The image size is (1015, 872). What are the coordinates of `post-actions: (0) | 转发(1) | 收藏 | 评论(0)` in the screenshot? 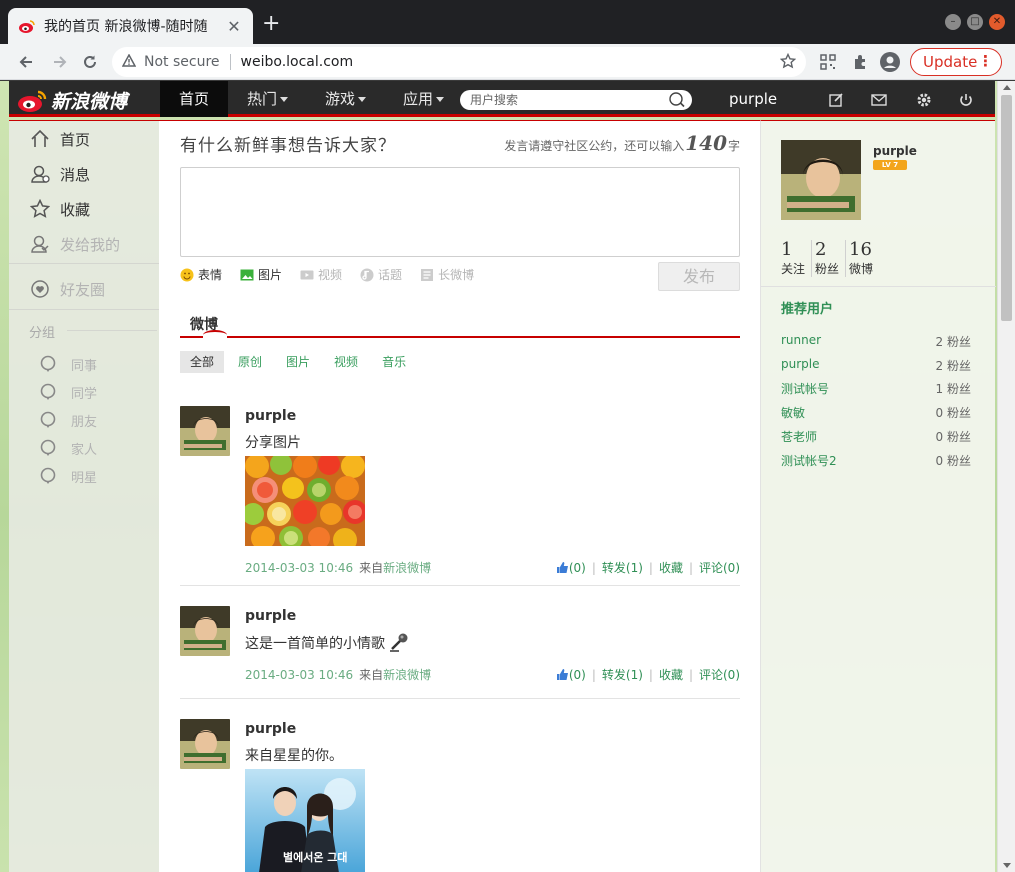 It's located at (648, 567).